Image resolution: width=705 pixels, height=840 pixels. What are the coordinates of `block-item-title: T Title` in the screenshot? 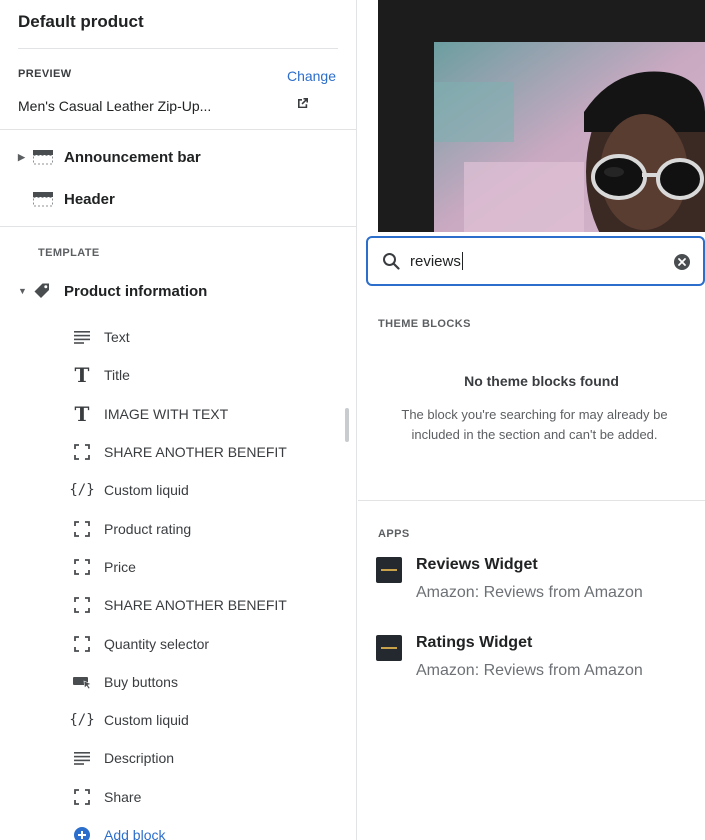 It's located at (179, 375).